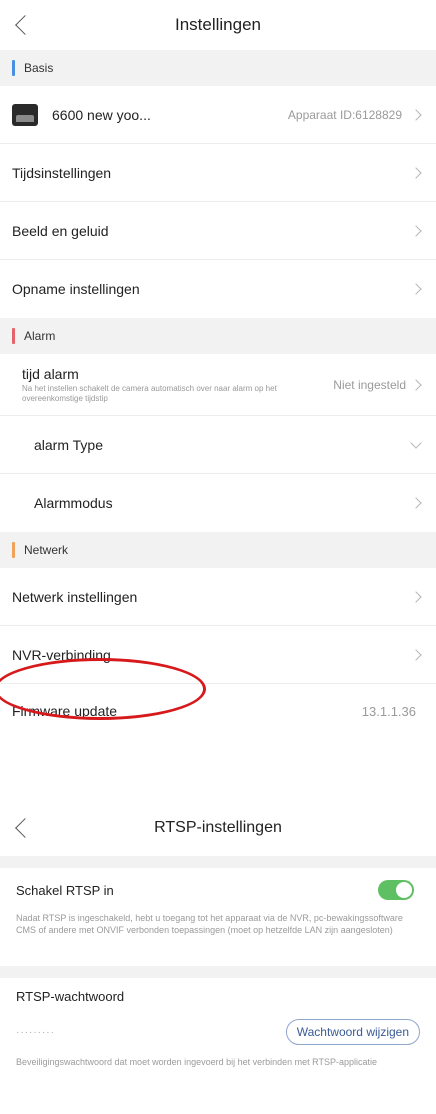 The height and width of the screenshot is (1114, 436). Describe the element at coordinates (218, 597) in the screenshot. I see `list-item-netwerk-instellingen: Netwerk instellingen` at that location.